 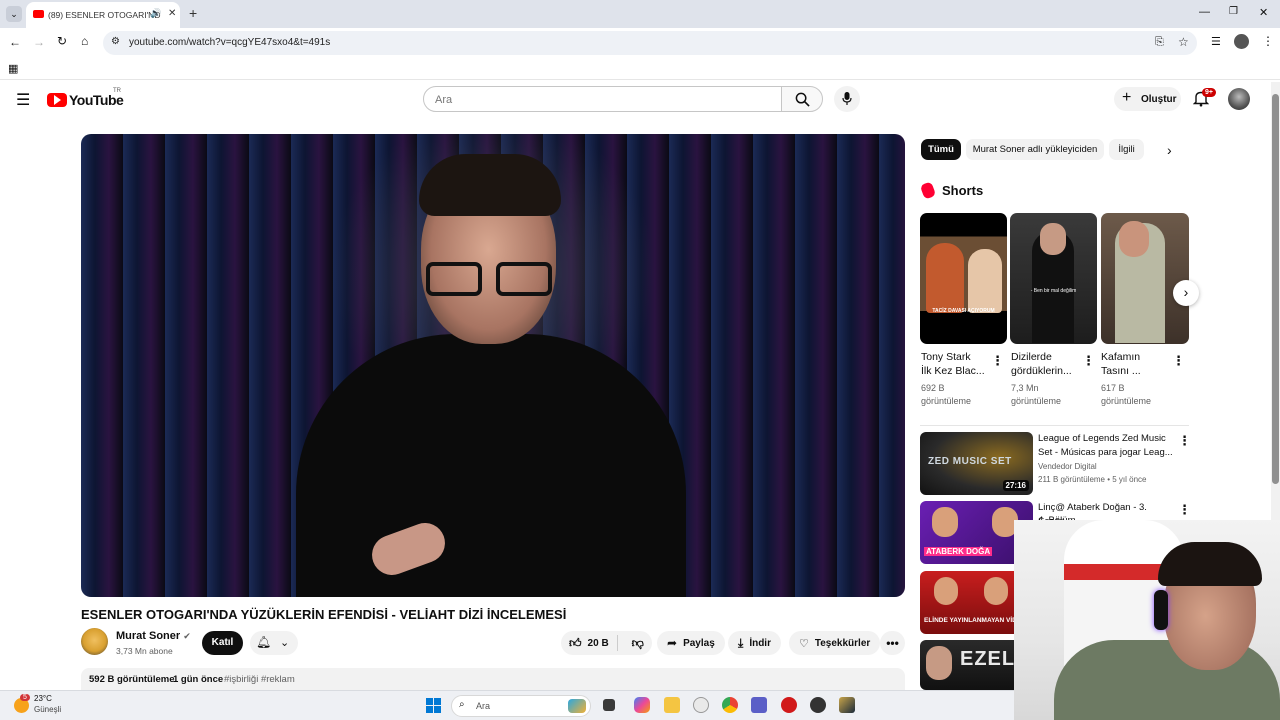 I want to click on search-button, so click(x=802, y=99).